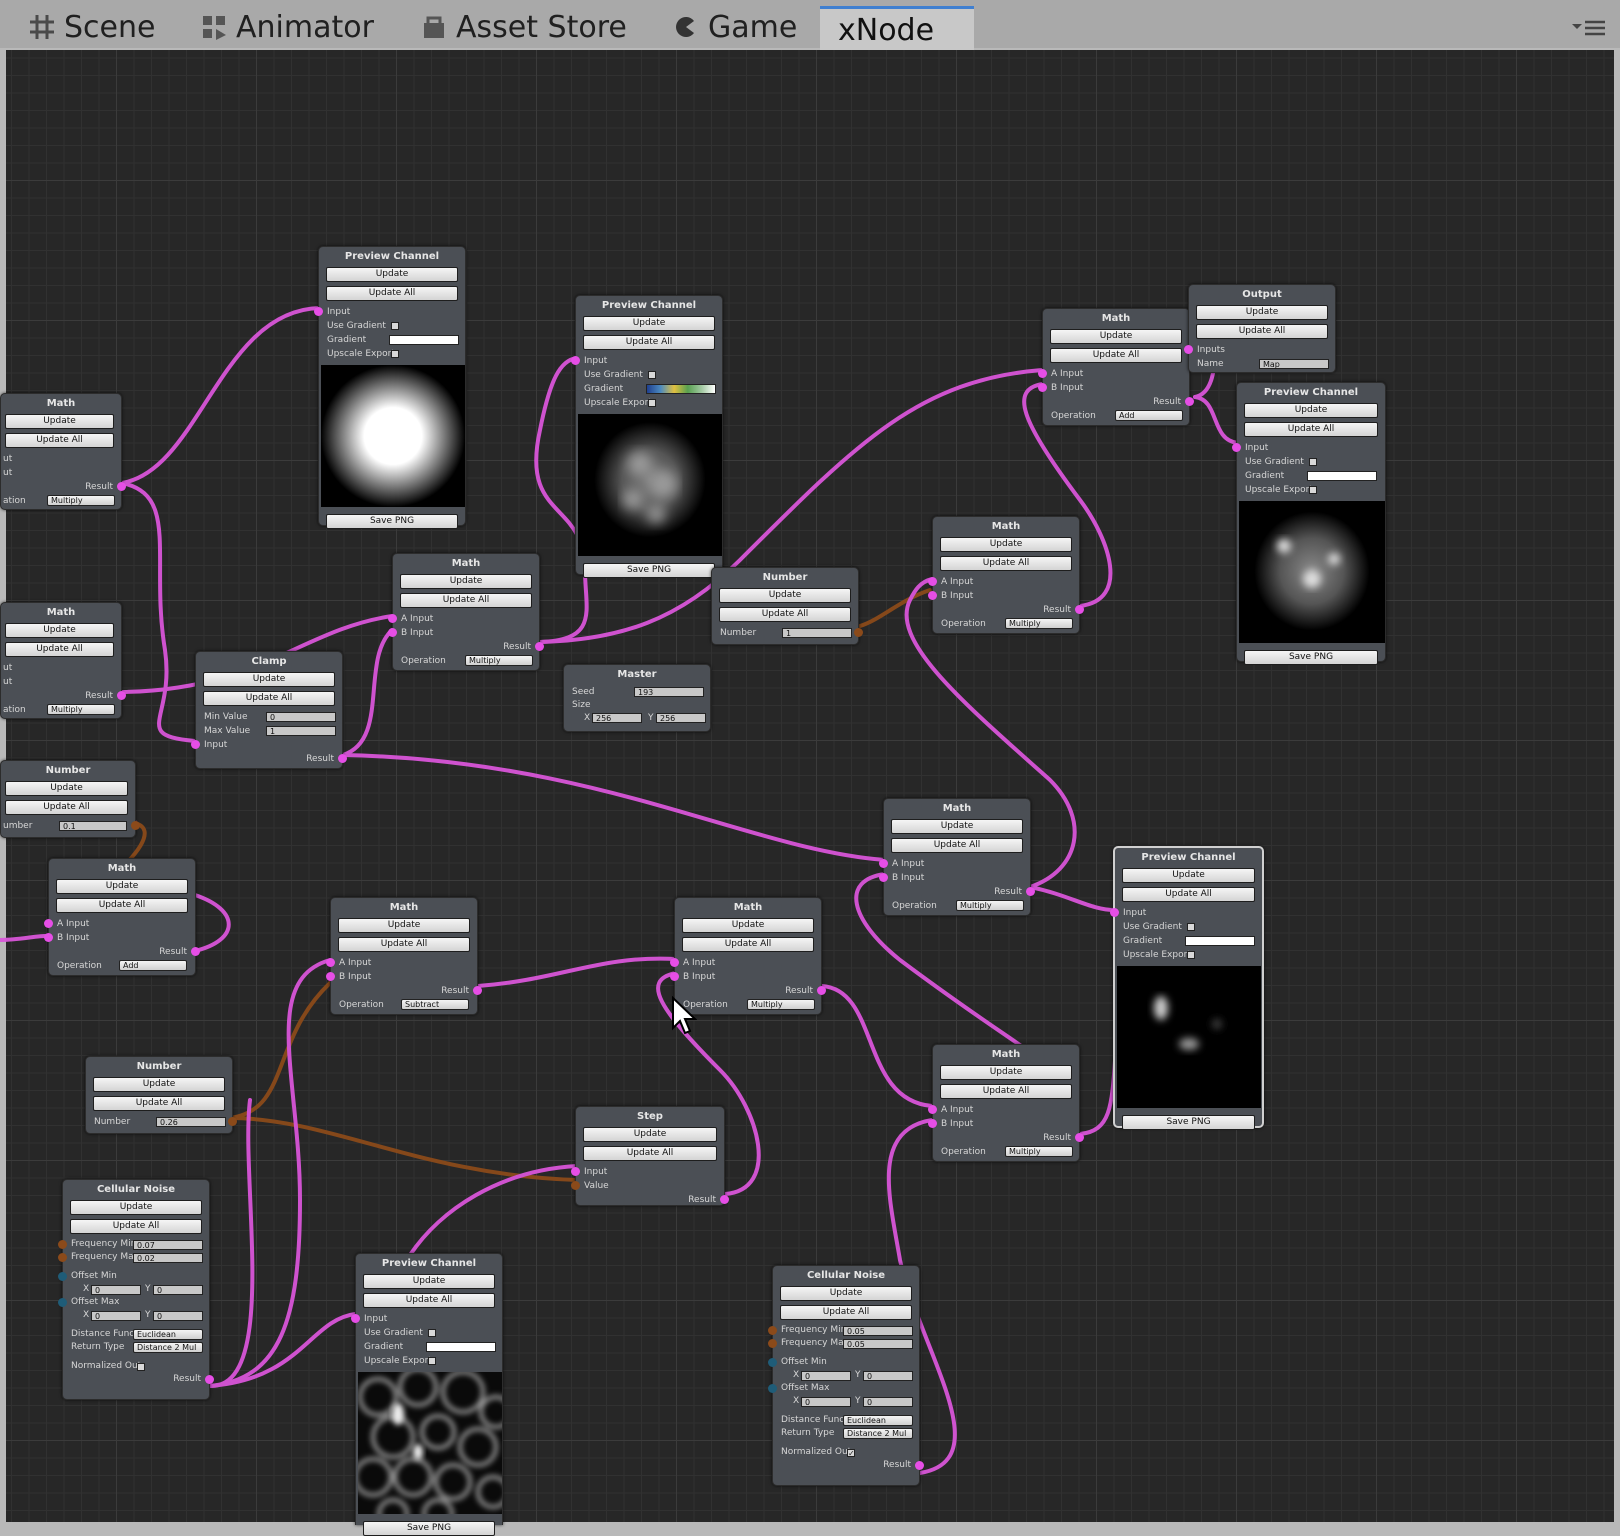 Image resolution: width=1620 pixels, height=1536 pixels. What do you see at coordinates (772, 1343) in the screenshot?
I see `frequency-max-port` at bounding box center [772, 1343].